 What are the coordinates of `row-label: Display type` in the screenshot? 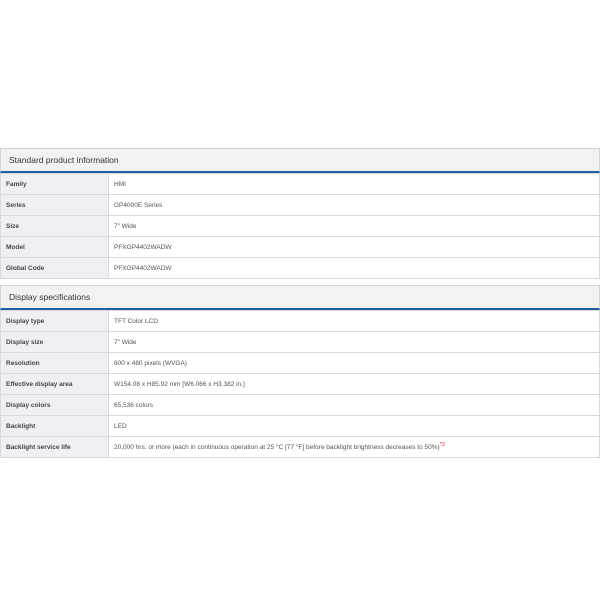 It's located at (54, 321).